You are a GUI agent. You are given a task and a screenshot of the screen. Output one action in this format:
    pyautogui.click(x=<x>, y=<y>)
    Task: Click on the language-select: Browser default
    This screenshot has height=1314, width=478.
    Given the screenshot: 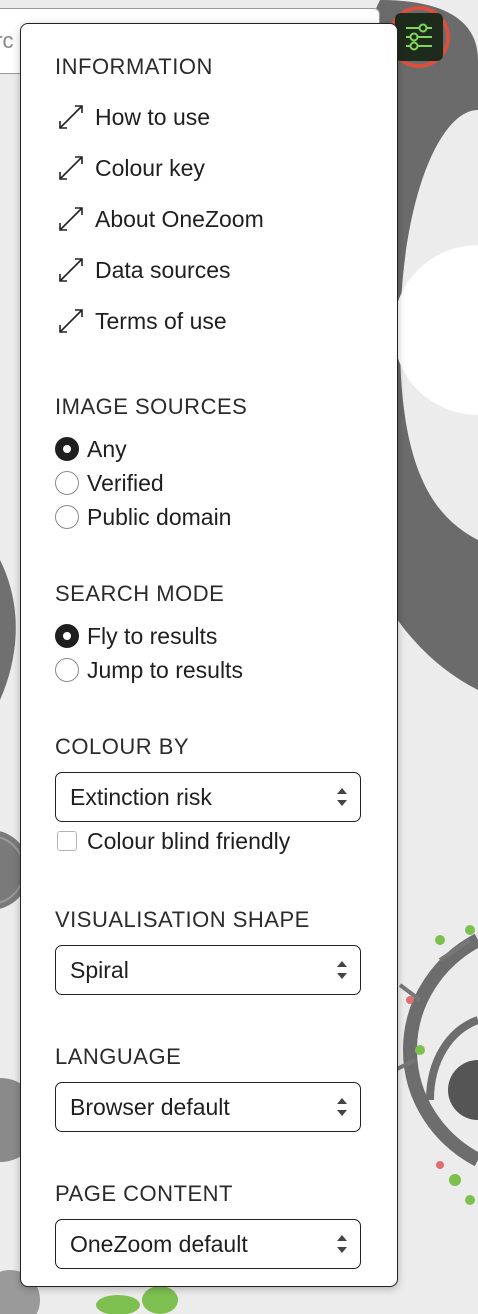 What is the action you would take?
    pyautogui.click(x=208, y=1107)
    